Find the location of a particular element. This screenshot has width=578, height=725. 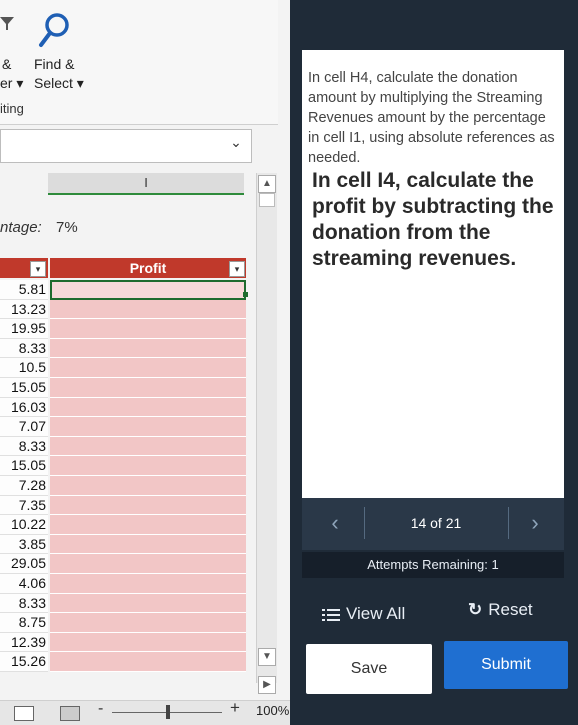

find-select-dropdown: Select ▾ is located at coordinates (59, 83).